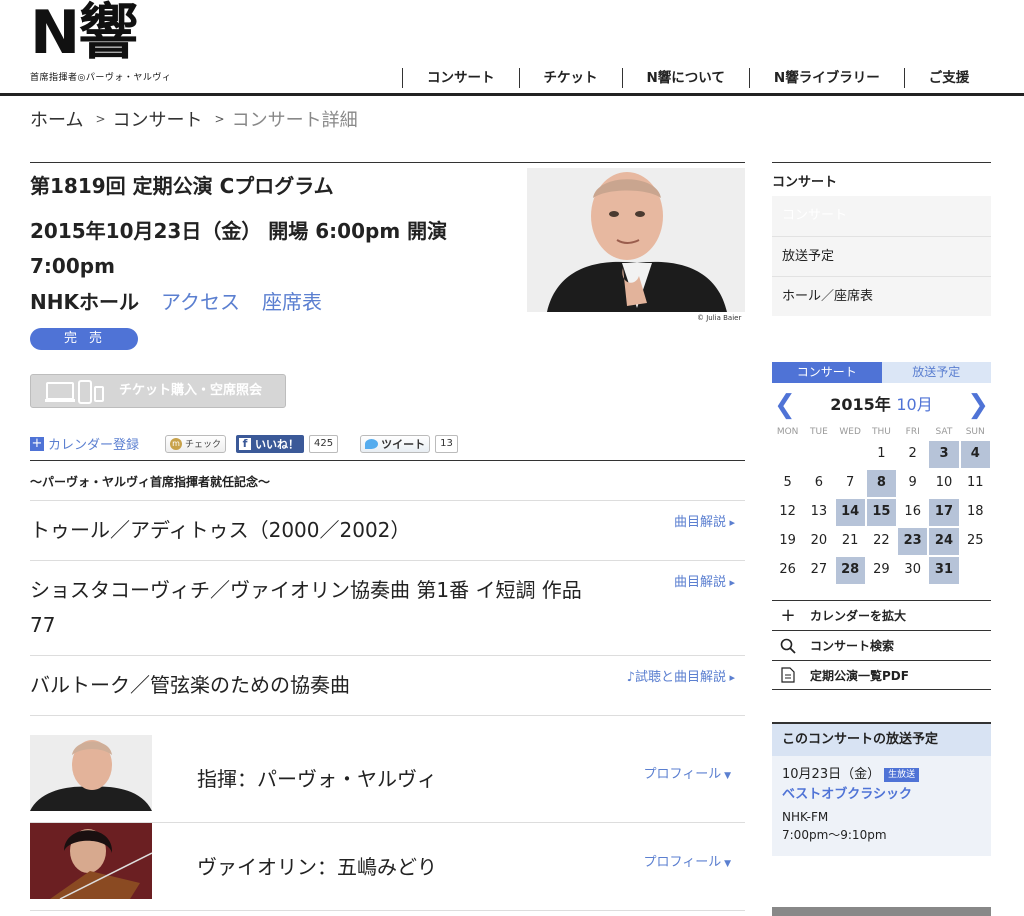 This screenshot has height=916, width=1024. I want to click on calendar-day: 13, so click(819, 511).